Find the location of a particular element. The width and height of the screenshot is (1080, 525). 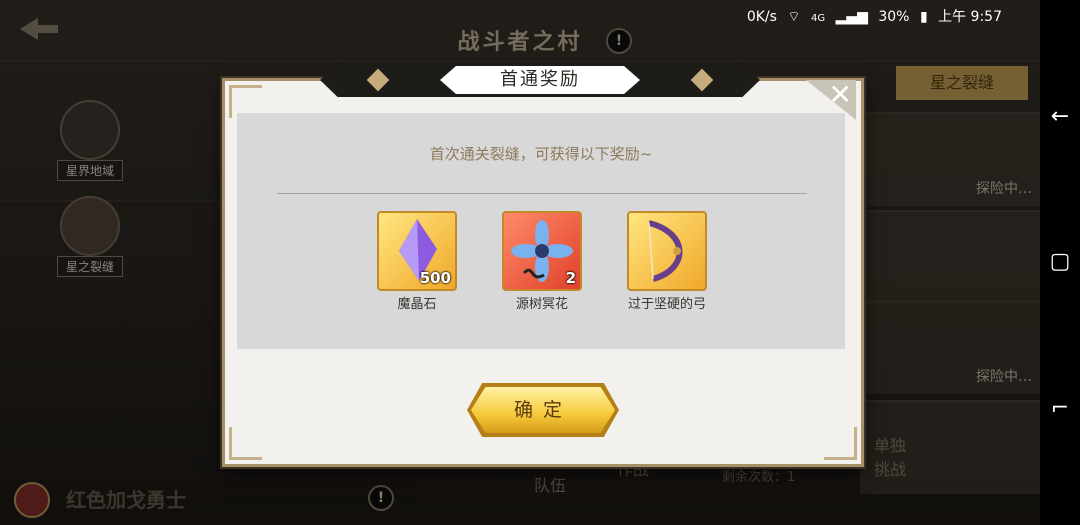

battery-level: 30% is located at coordinates (894, 17).